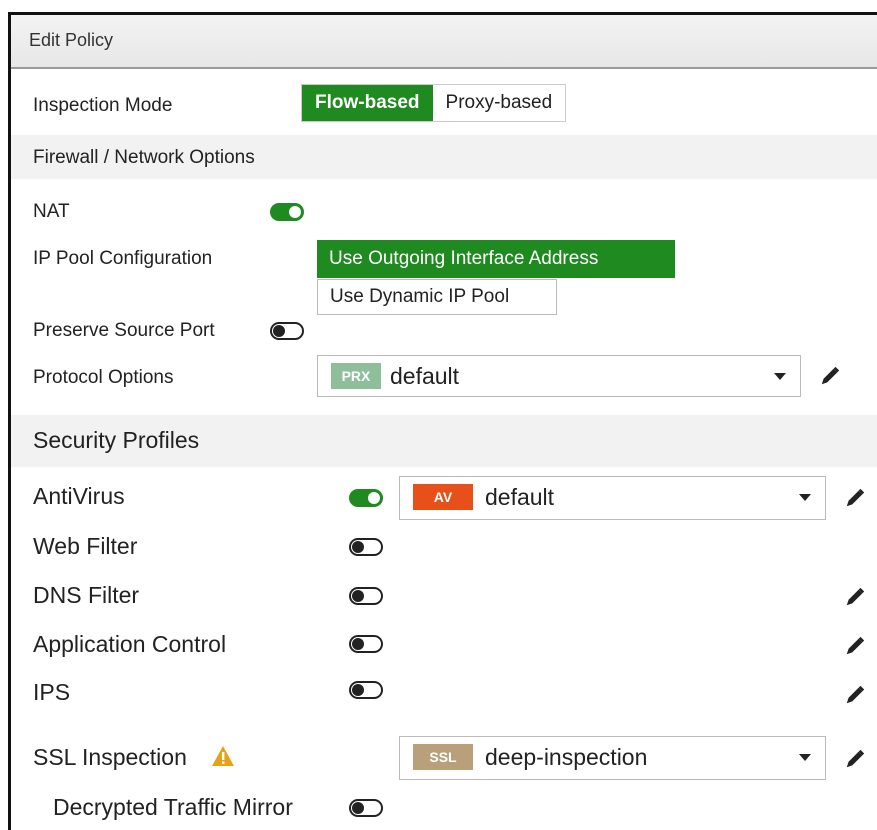 This screenshot has width=877, height=830. What do you see at coordinates (103, 377) in the screenshot?
I see `protocol-options-label: Protocol Options` at bounding box center [103, 377].